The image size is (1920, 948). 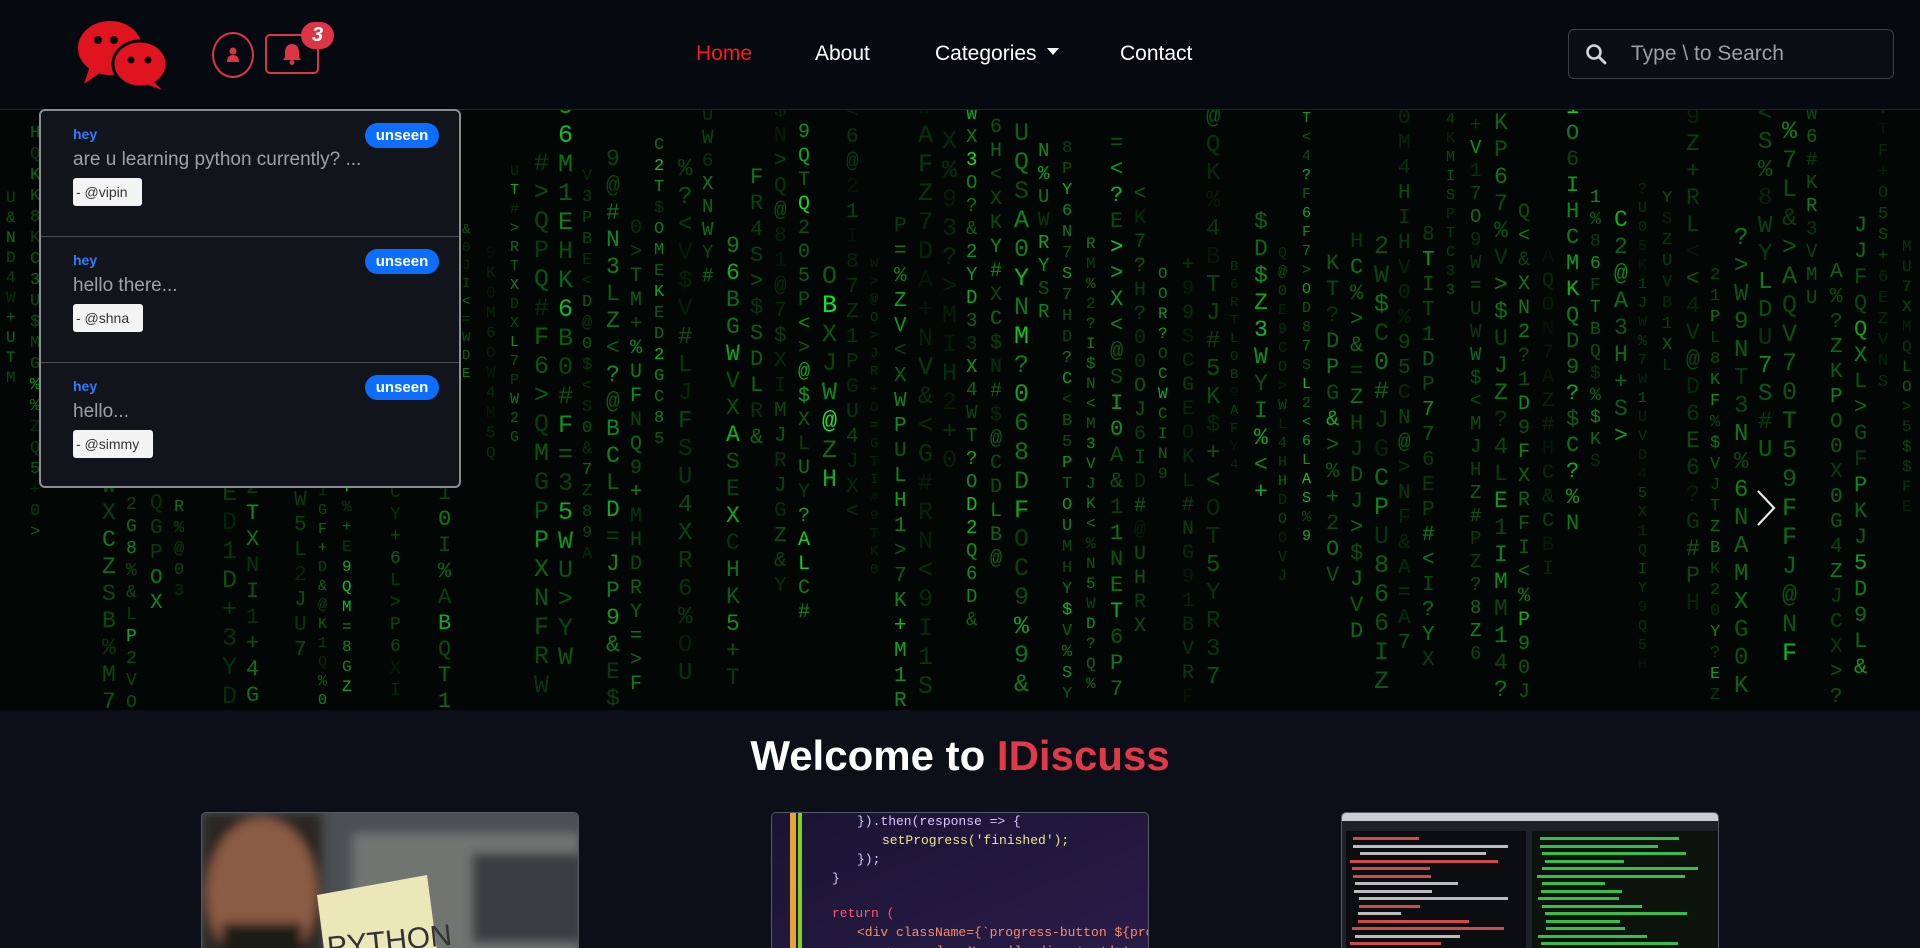 I want to click on svg-text: I, so click(x=1450, y=176).